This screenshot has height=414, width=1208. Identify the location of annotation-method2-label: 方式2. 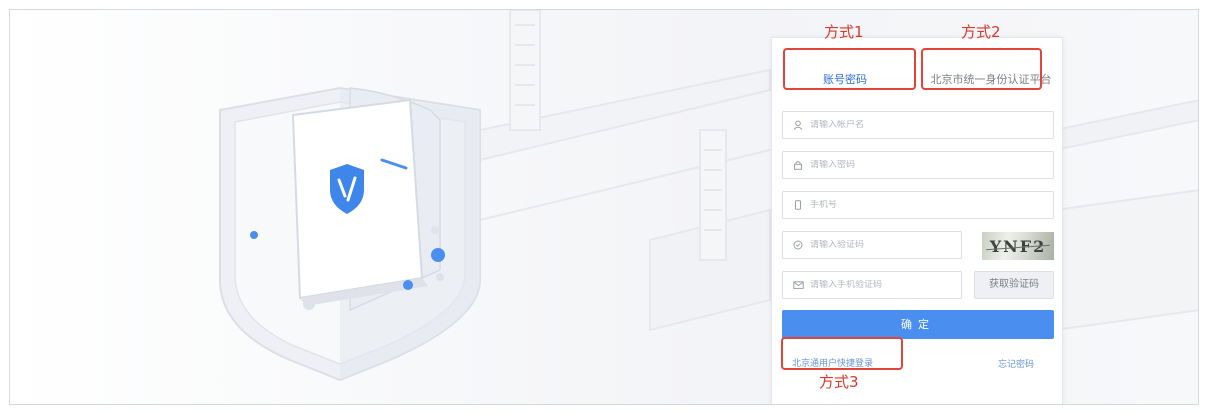
(981, 32).